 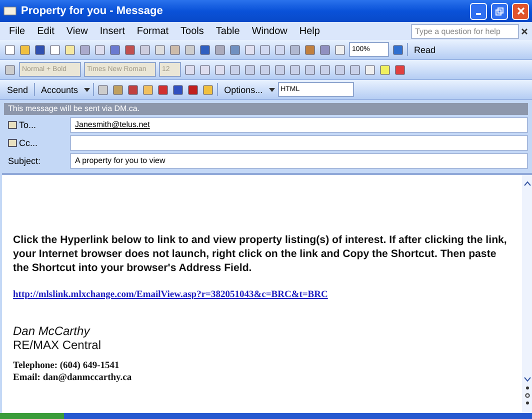 I want to click on menu-item: Window, so click(x=269, y=31).